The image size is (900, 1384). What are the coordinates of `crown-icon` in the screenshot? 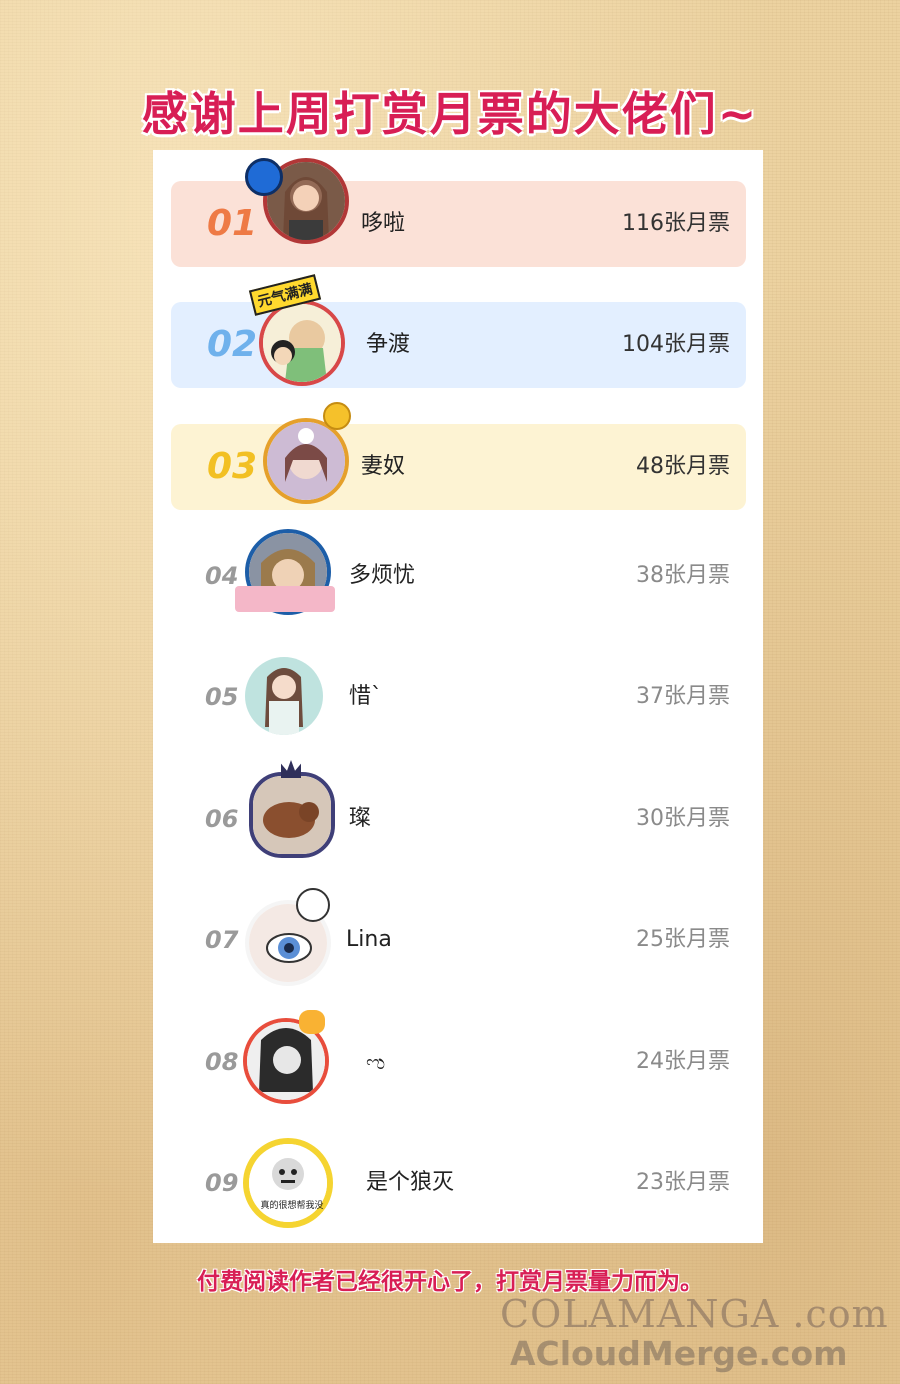 It's located at (291, 769).